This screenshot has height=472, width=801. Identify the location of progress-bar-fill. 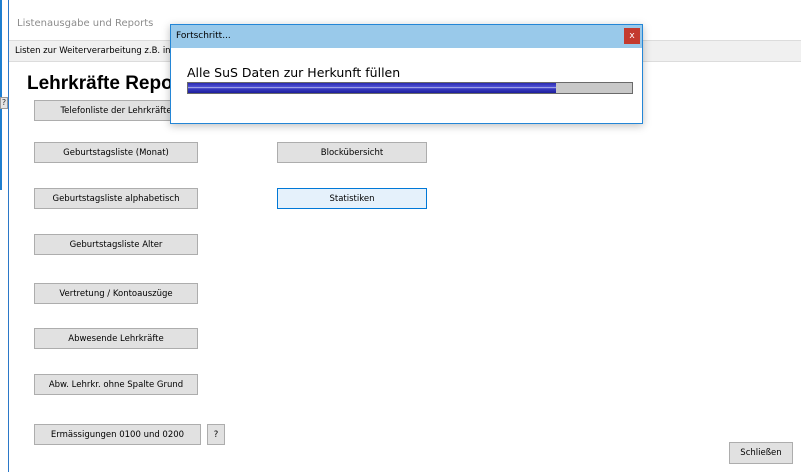
(372, 88).